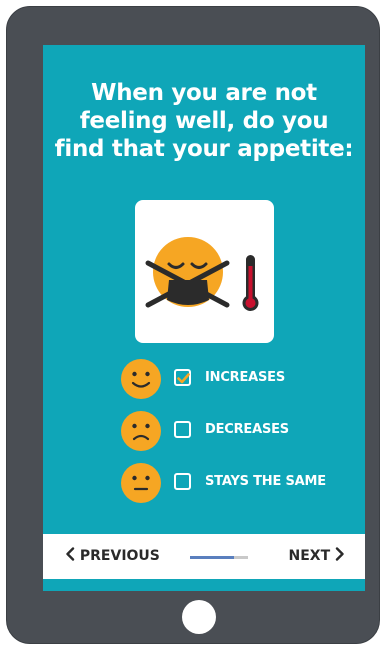 Image resolution: width=386 pixels, height=650 pixels. What do you see at coordinates (187, 272) in the screenshot?
I see `sick-face-with-mask-icon` at bounding box center [187, 272].